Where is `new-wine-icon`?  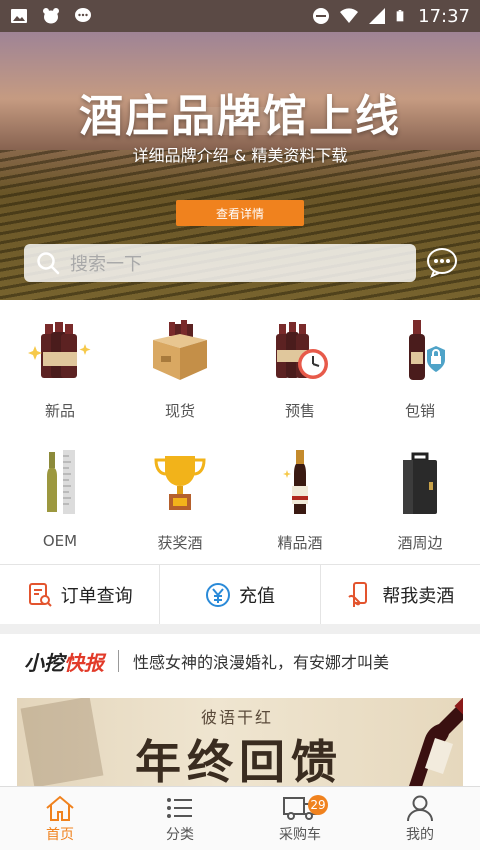 new-wine-icon is located at coordinates (59, 350).